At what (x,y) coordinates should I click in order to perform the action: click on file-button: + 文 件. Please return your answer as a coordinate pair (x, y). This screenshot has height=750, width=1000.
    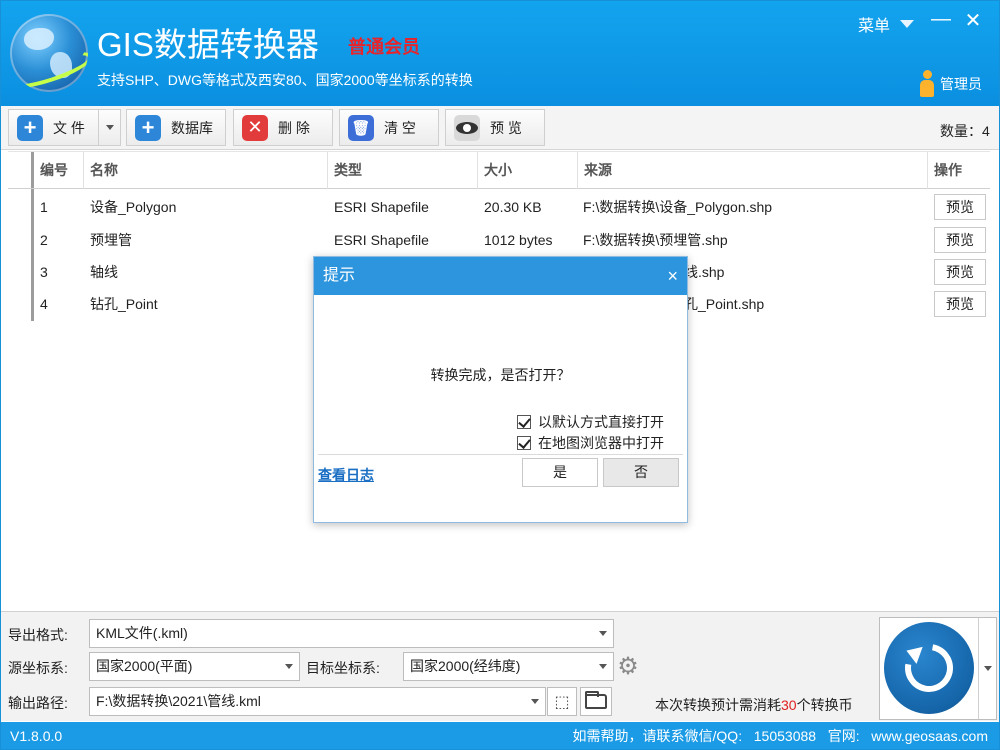
    Looking at the image, I should click on (64, 127).